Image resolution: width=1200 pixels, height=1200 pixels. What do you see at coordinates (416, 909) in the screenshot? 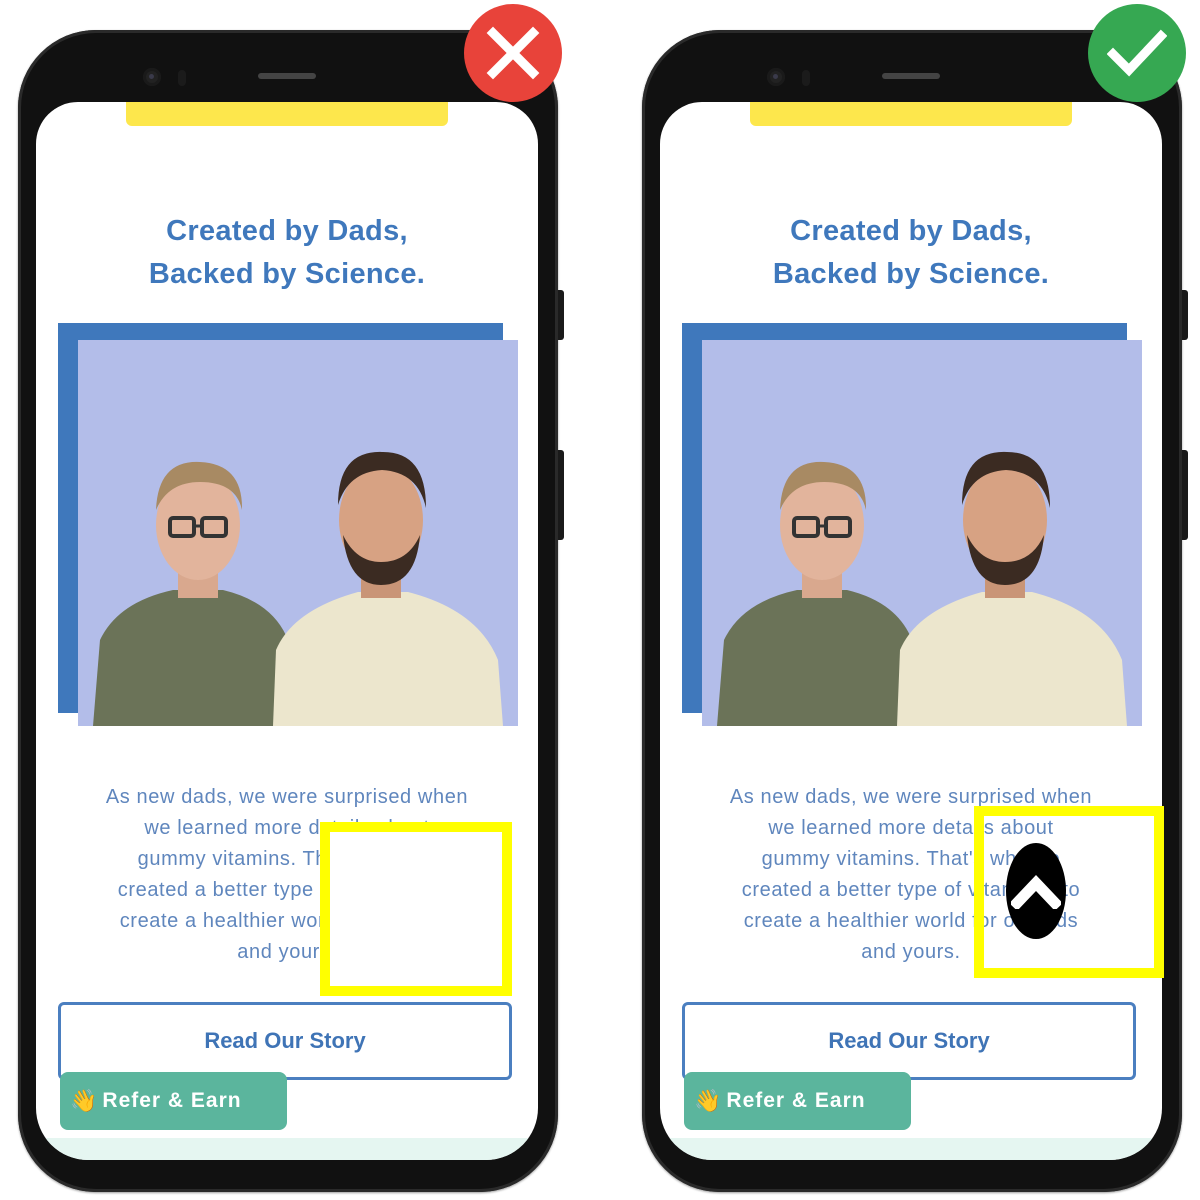
I see `highlight-box-incorrect` at bounding box center [416, 909].